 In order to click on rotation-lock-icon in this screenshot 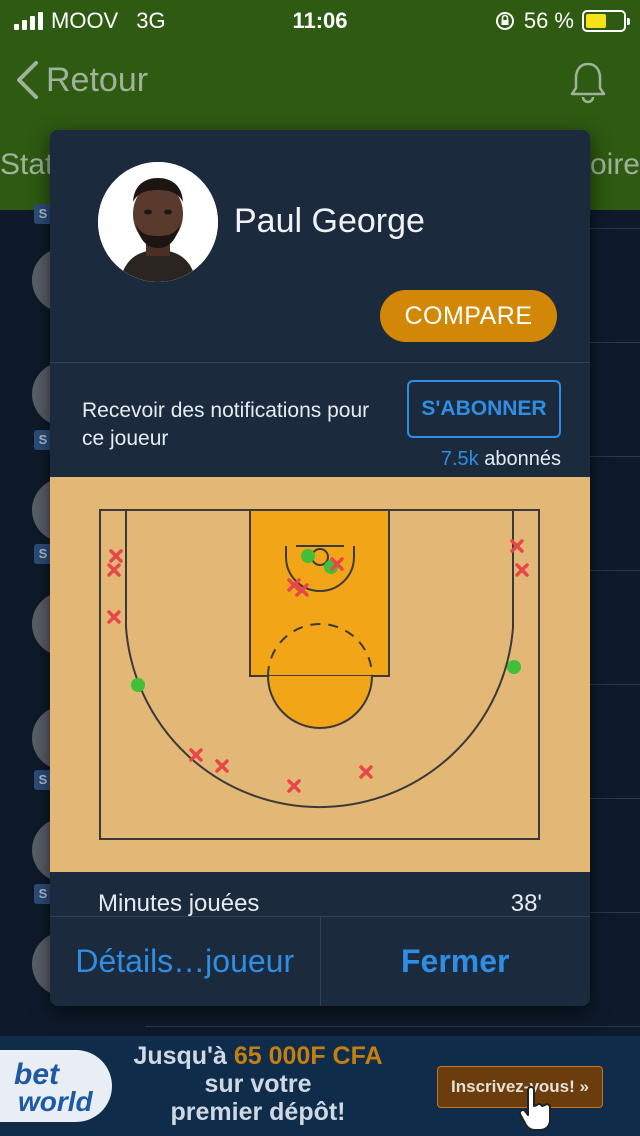, I will do `click(504, 21)`.